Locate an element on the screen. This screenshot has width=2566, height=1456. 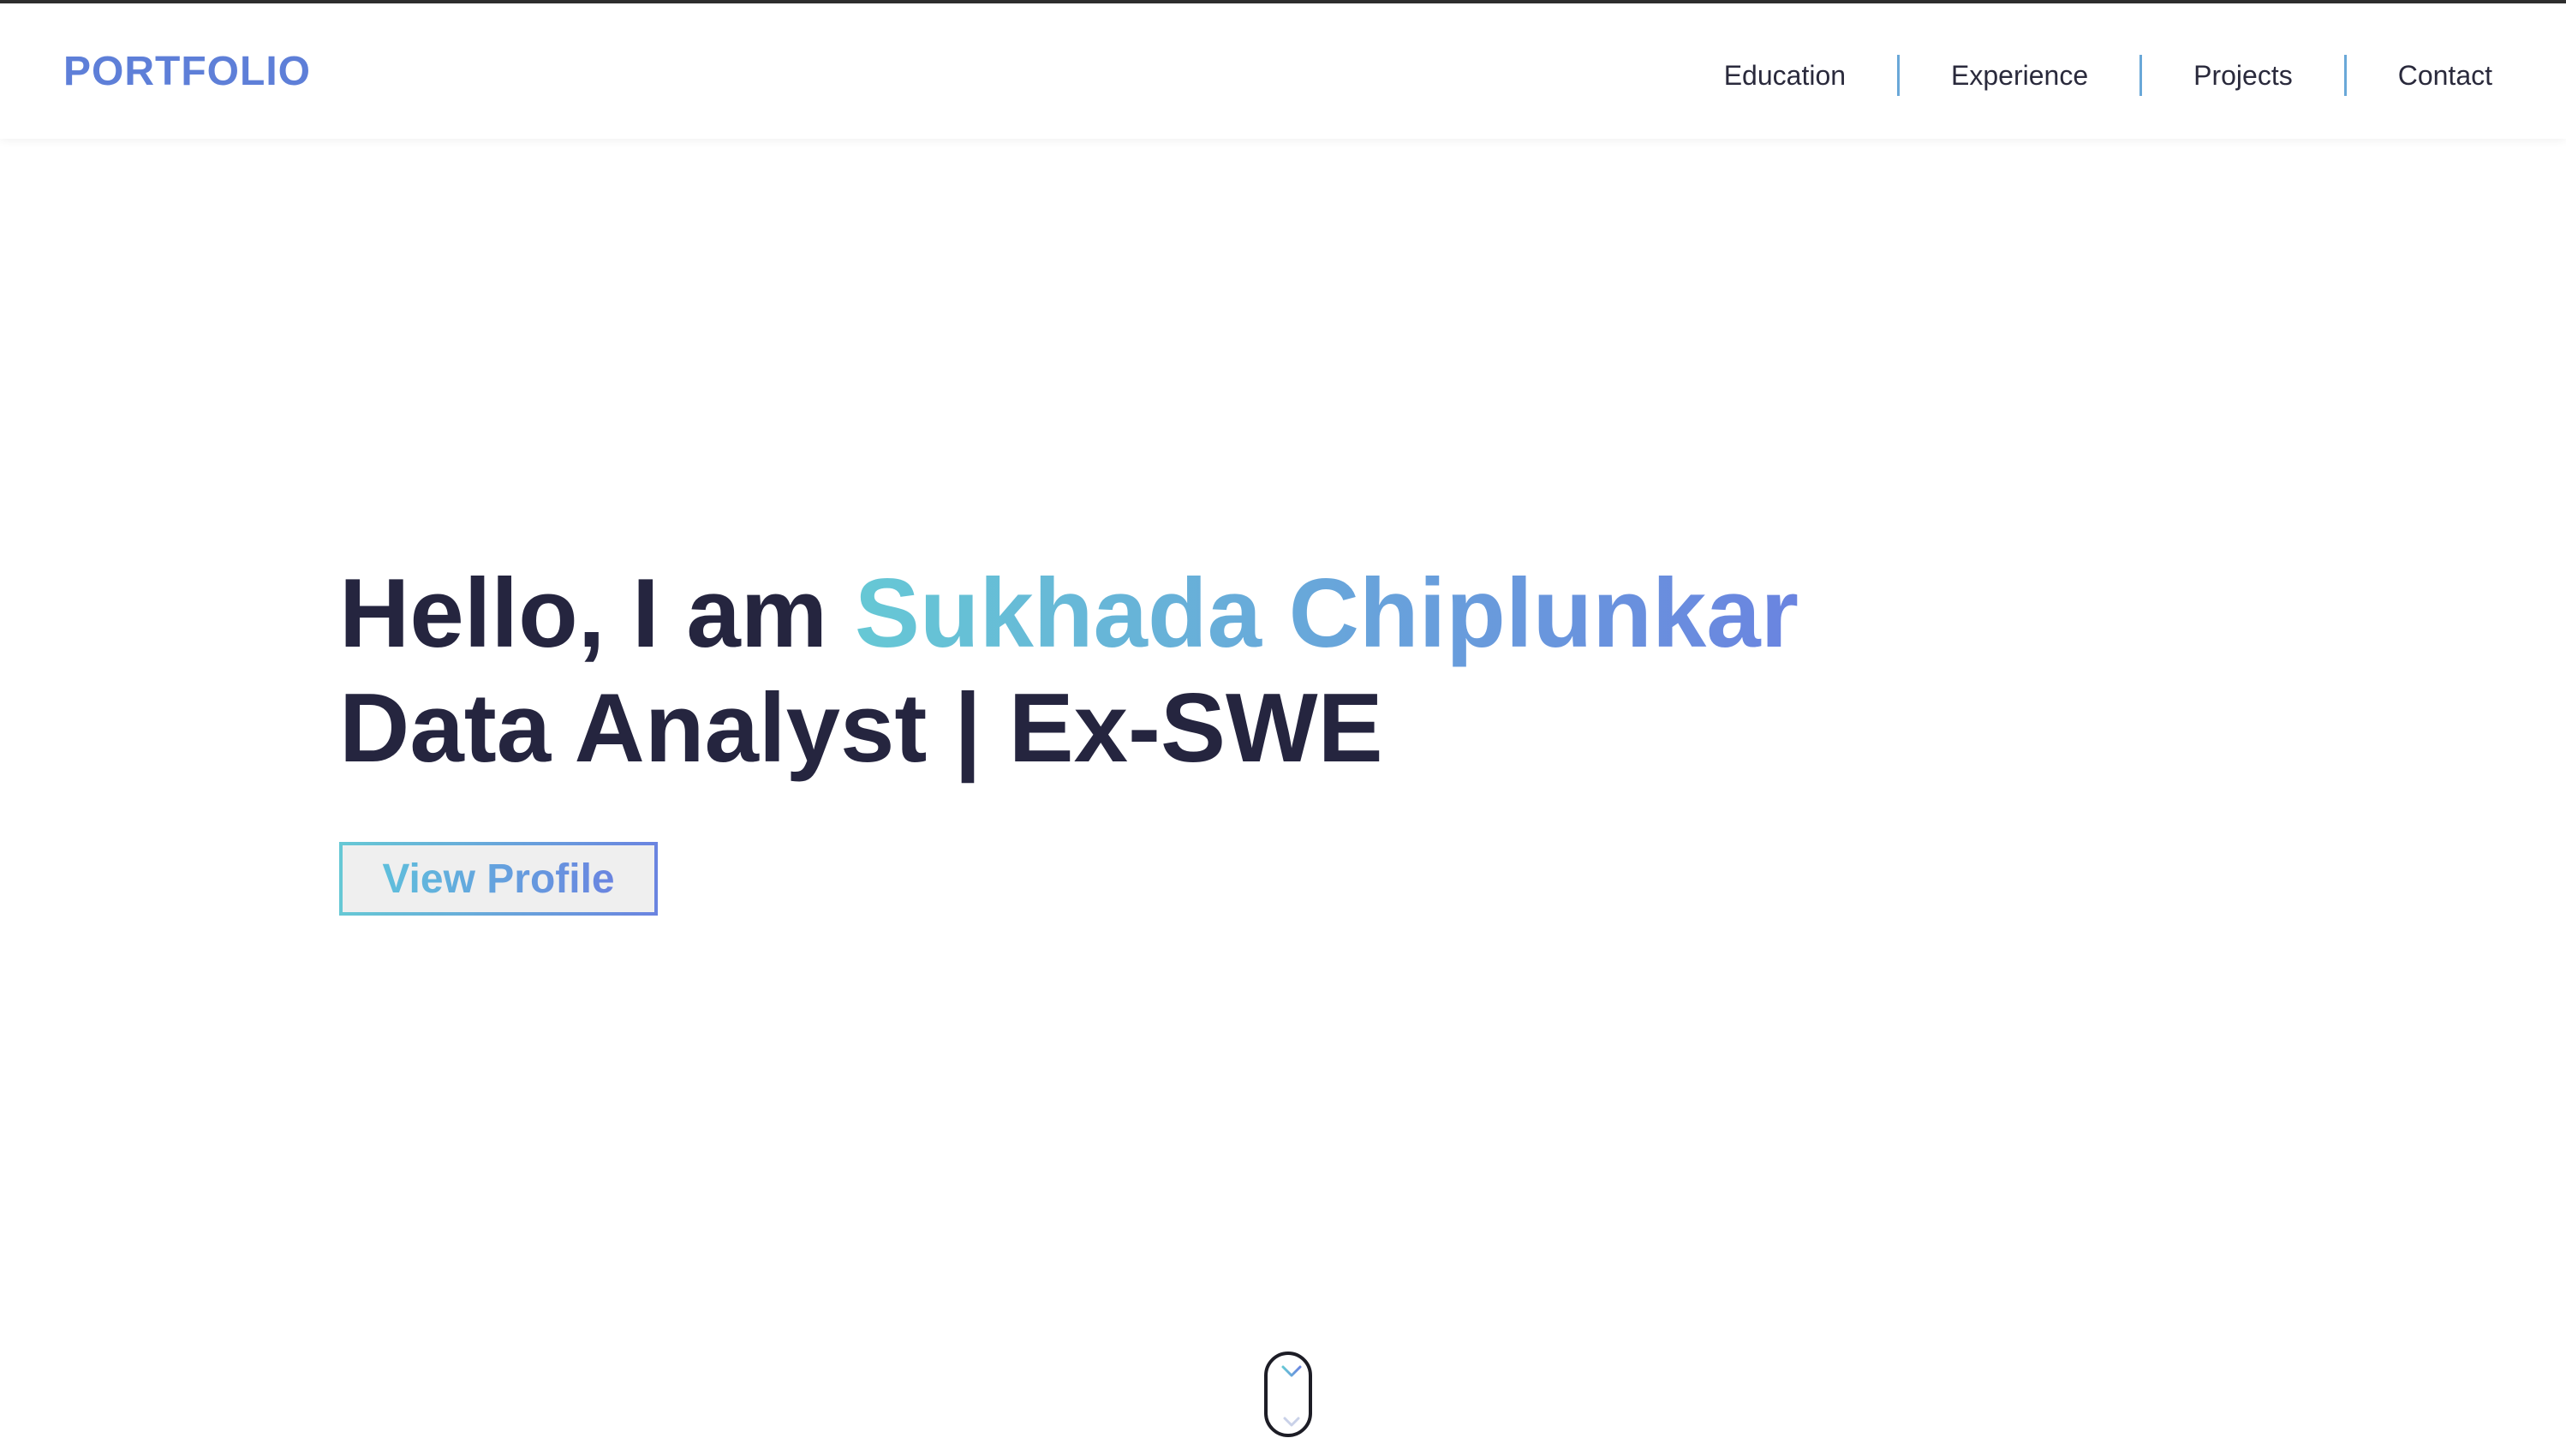
hero-subtitle: Data Analyst | Ex-SWE is located at coordinates (861, 728).